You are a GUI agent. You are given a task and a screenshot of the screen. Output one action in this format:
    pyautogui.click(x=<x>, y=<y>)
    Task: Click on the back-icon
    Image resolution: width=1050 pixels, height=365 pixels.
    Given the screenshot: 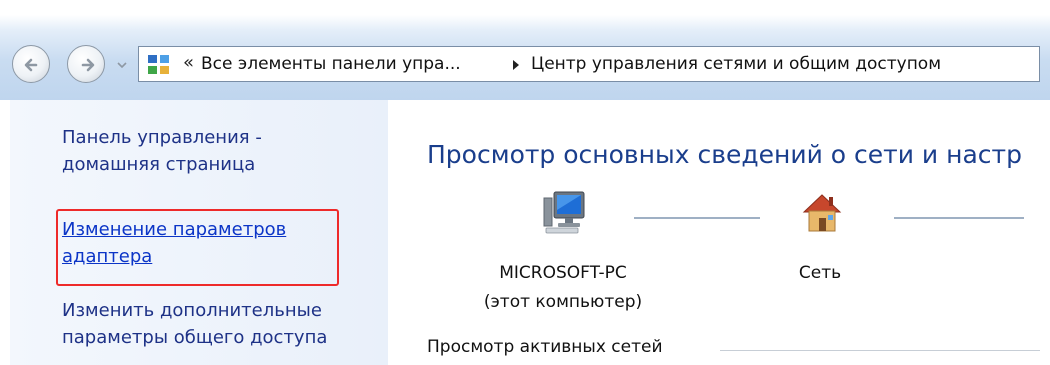 What is the action you would take?
    pyautogui.click(x=31, y=65)
    